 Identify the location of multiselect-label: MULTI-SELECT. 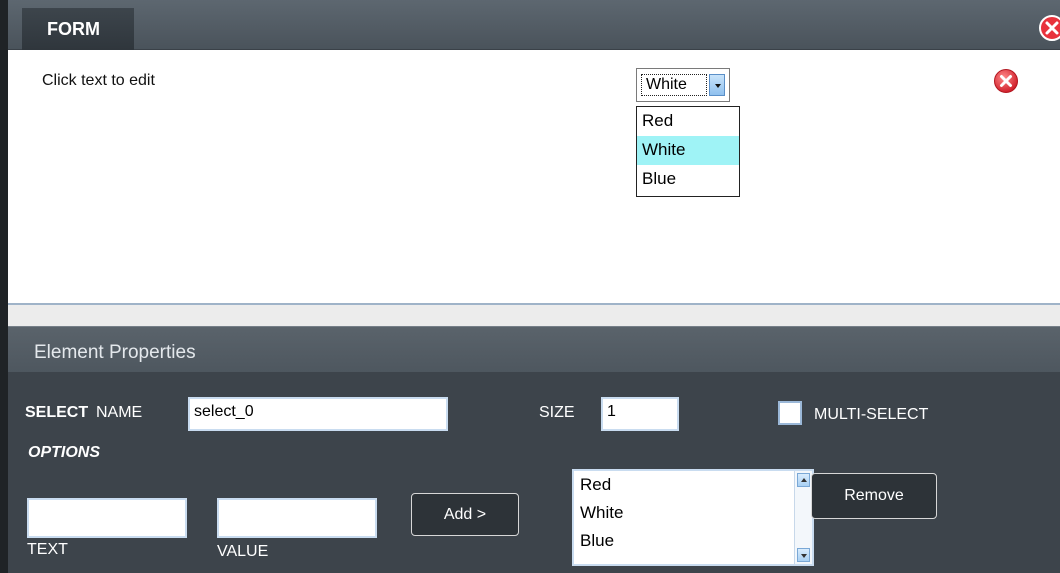
(871, 414).